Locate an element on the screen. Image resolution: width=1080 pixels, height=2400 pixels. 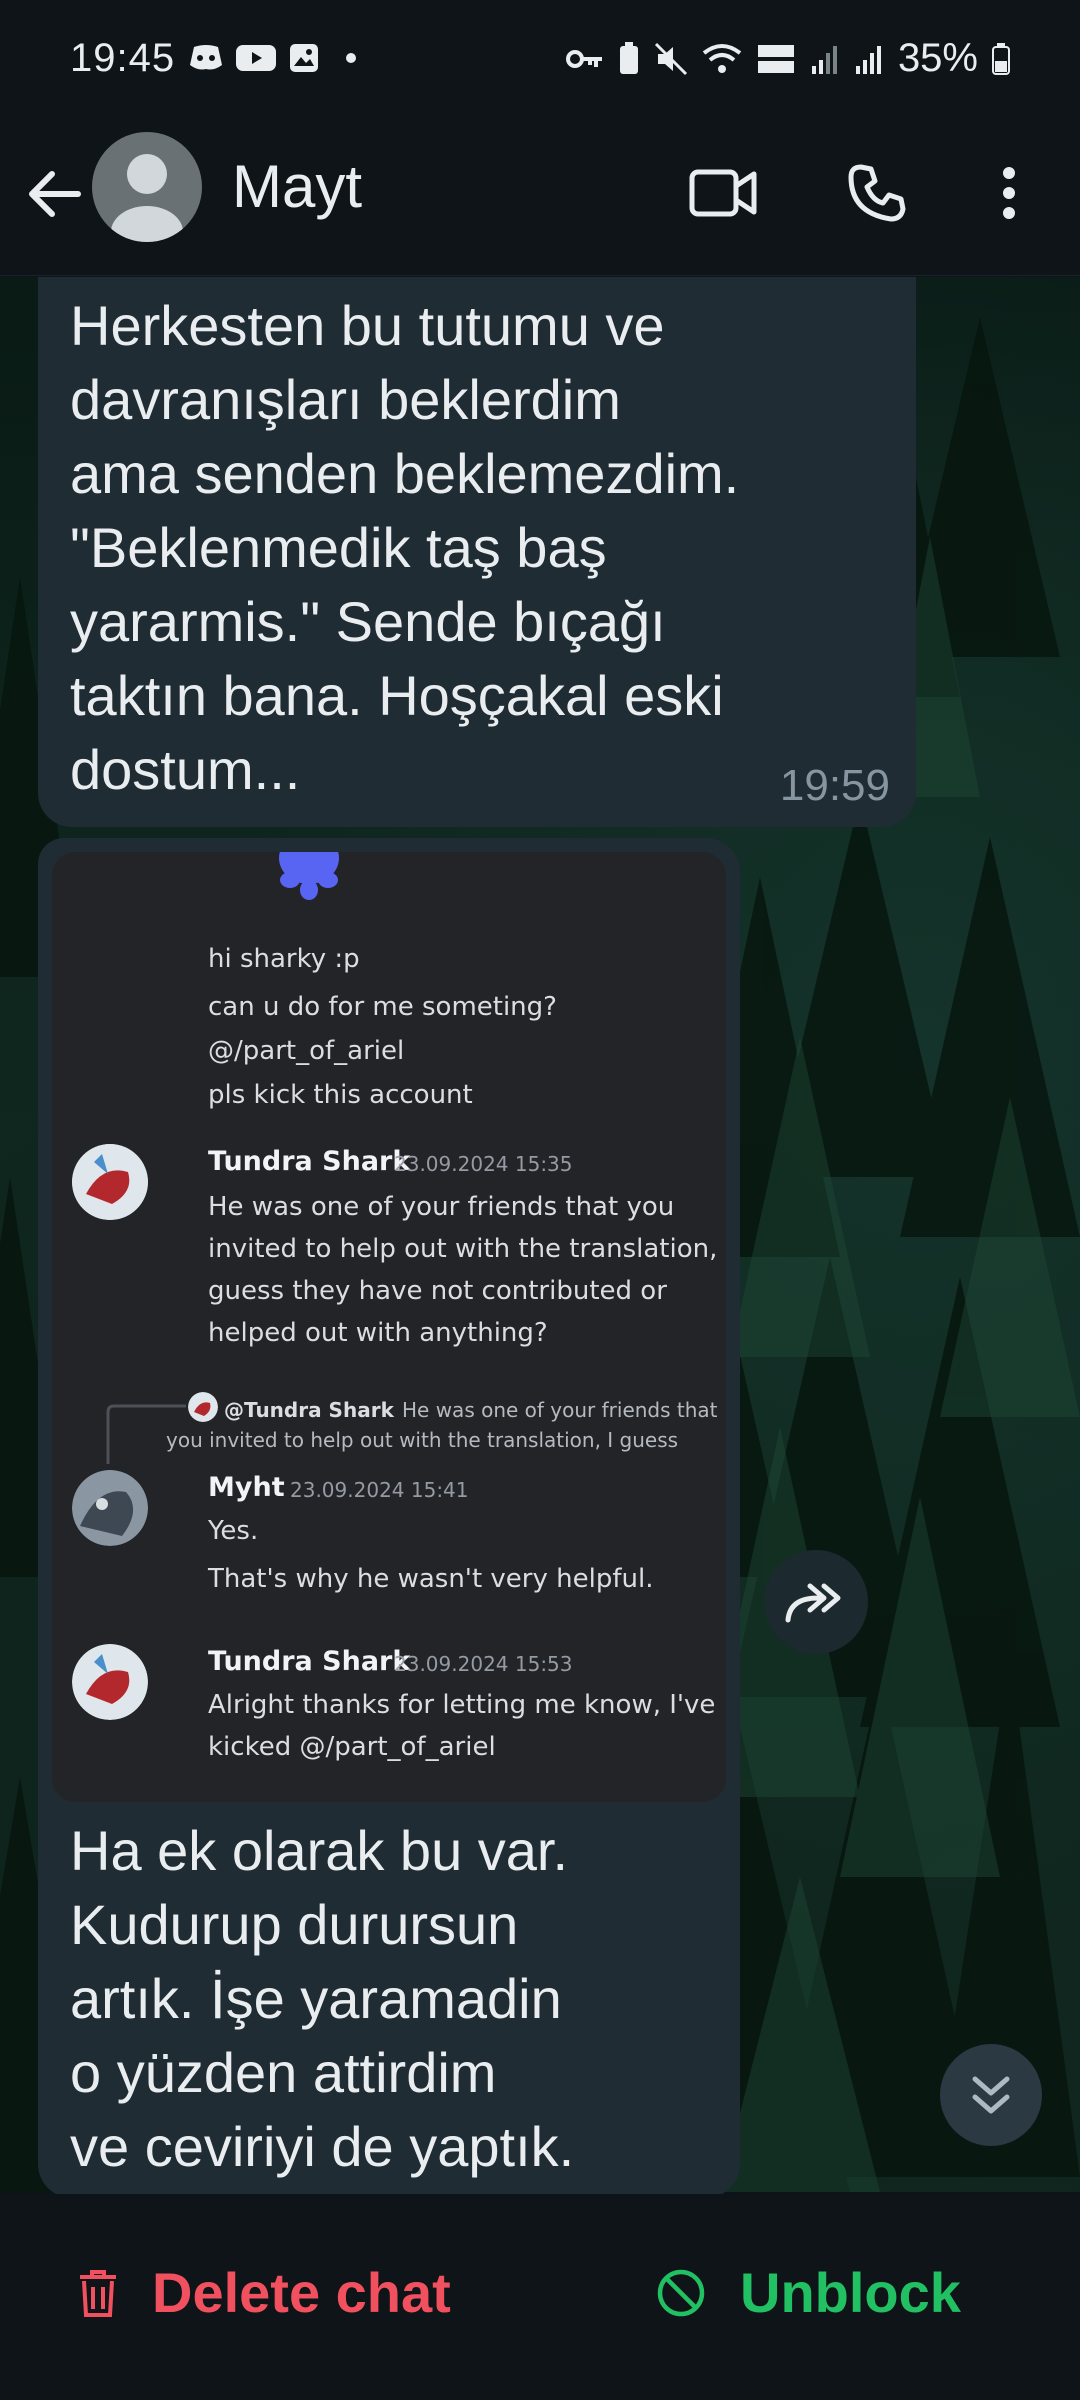
status-notification-icons is located at coordinates (272, 58).